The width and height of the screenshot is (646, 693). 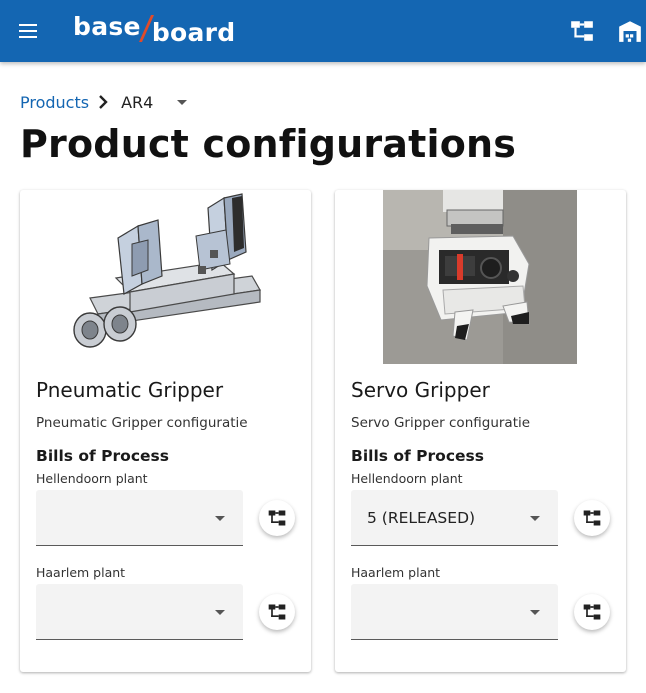 I want to click on servo-gripper-image, so click(x=480, y=277).